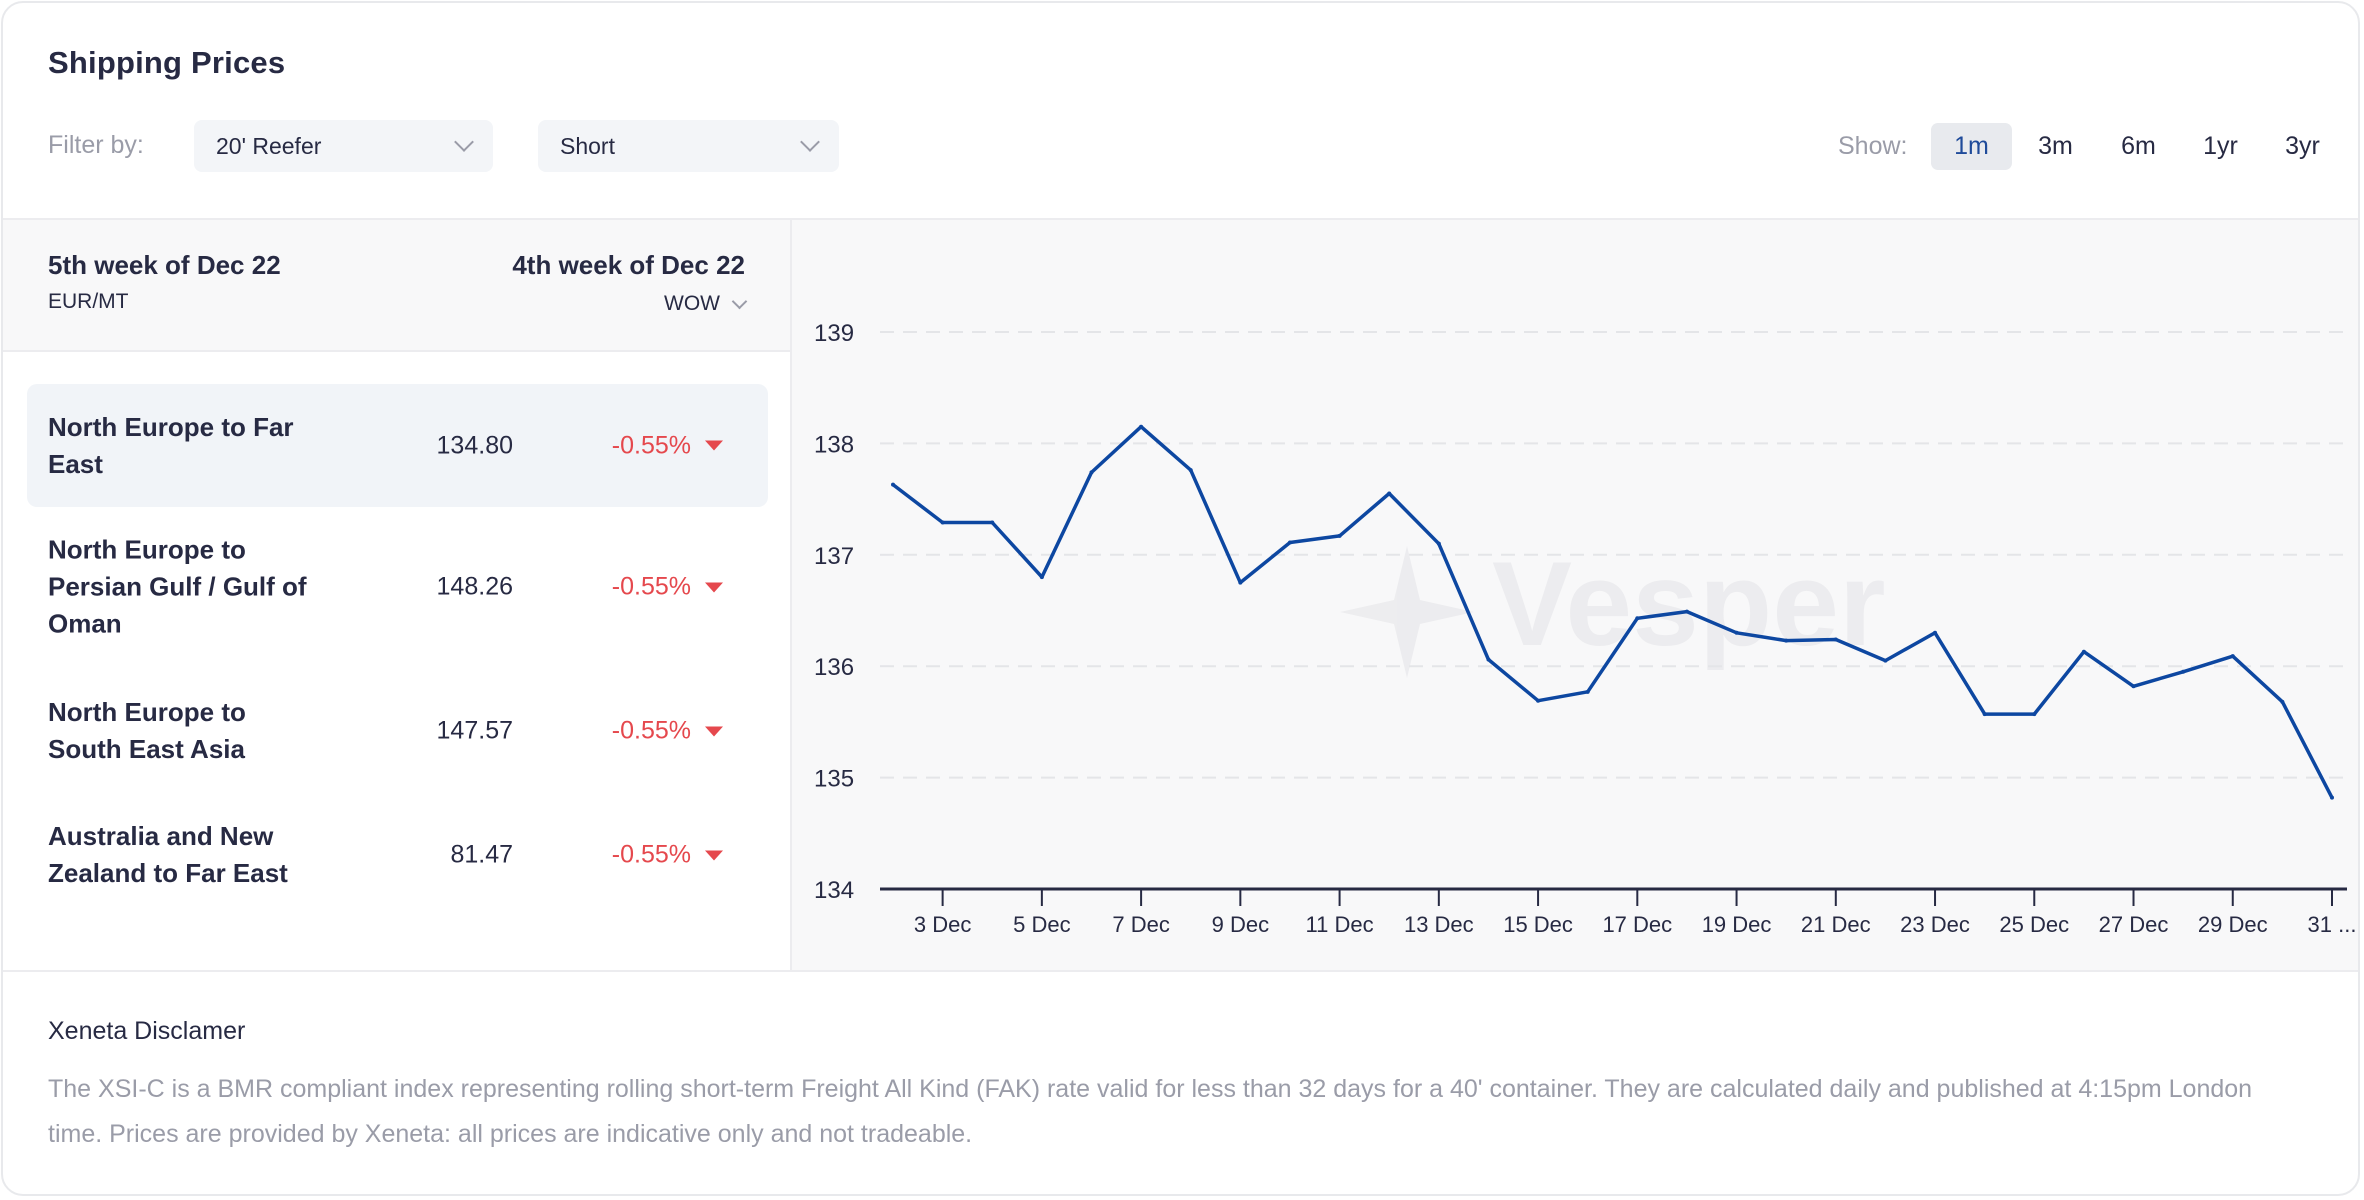 The image size is (2364, 1200). What do you see at coordinates (147, 1031) in the screenshot?
I see `disclaimer-title: Xeneta Disclamer` at bounding box center [147, 1031].